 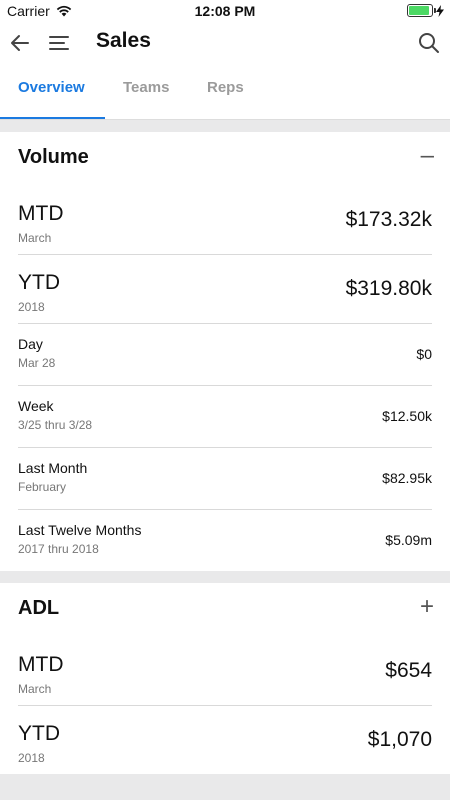 I want to click on hamburger-menu-icon, so click(x=59, y=43).